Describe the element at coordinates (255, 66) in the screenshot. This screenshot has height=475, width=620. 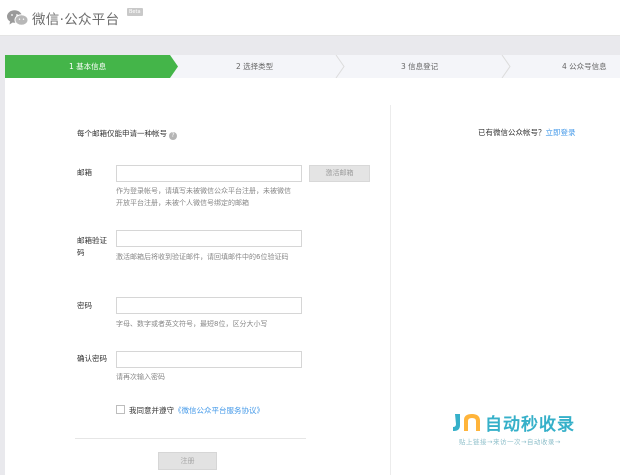
I see `step-2-label: 2 选择类型` at that location.